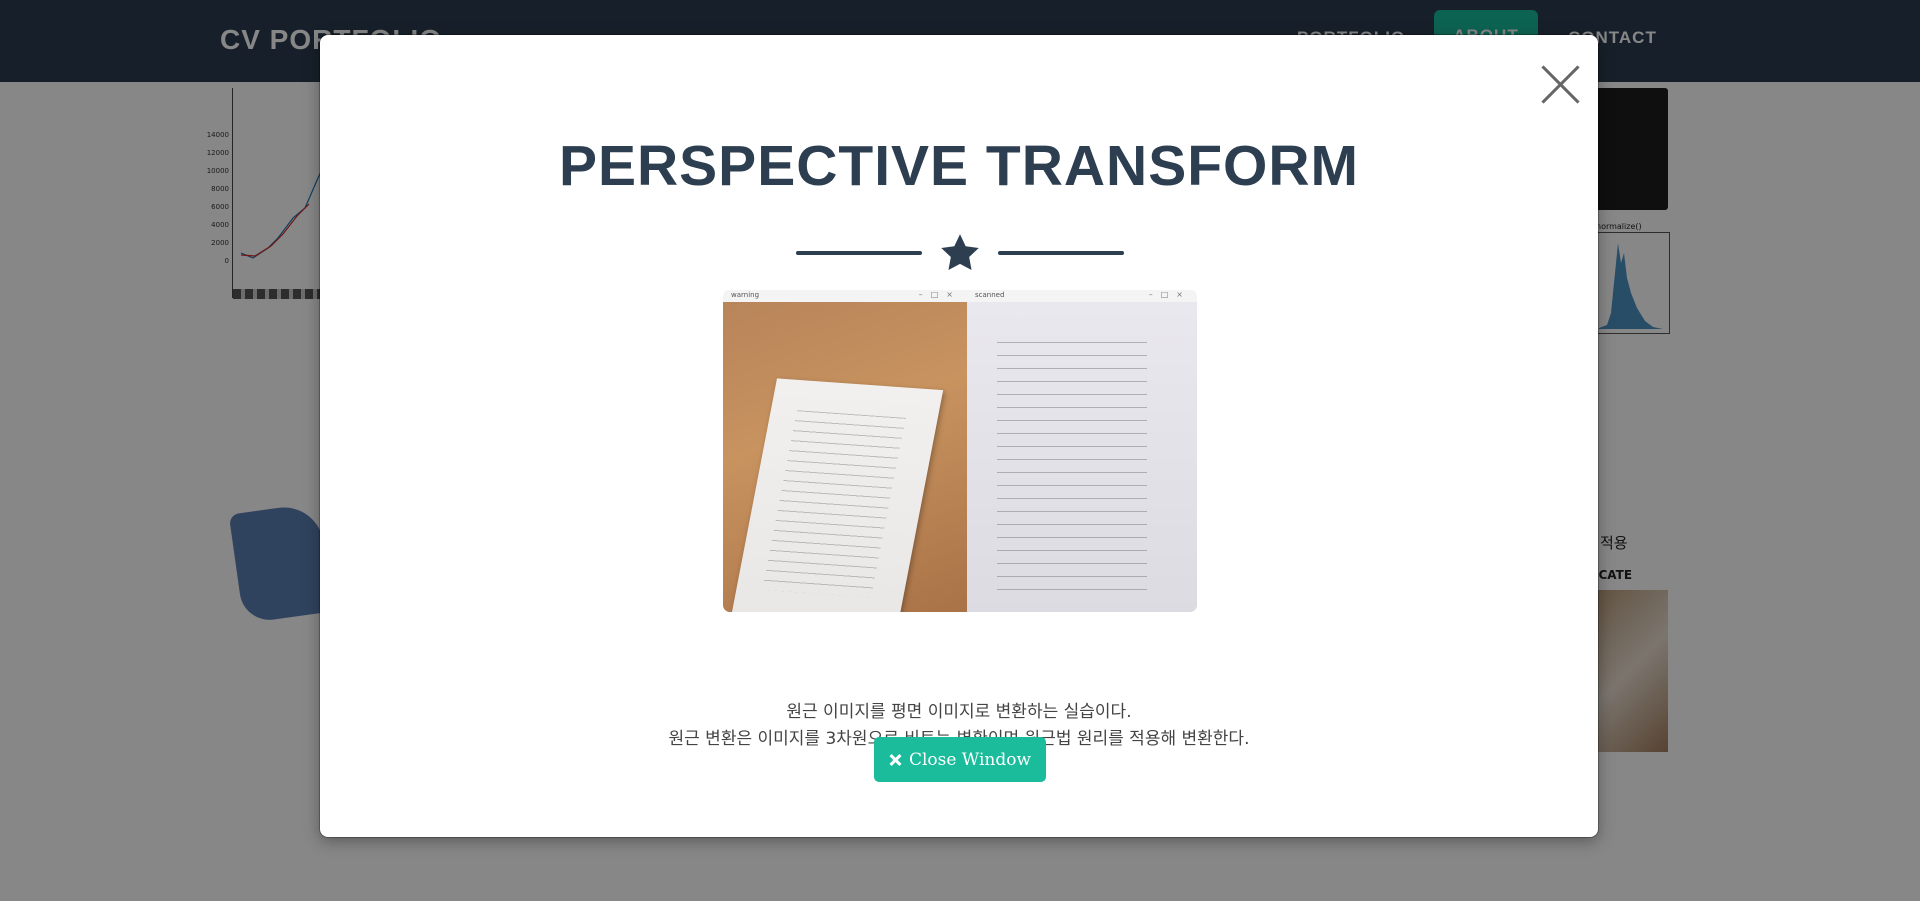 Image resolution: width=1920 pixels, height=901 pixels. What do you see at coordinates (1560, 85) in the screenshot?
I see `close-icon` at bounding box center [1560, 85].